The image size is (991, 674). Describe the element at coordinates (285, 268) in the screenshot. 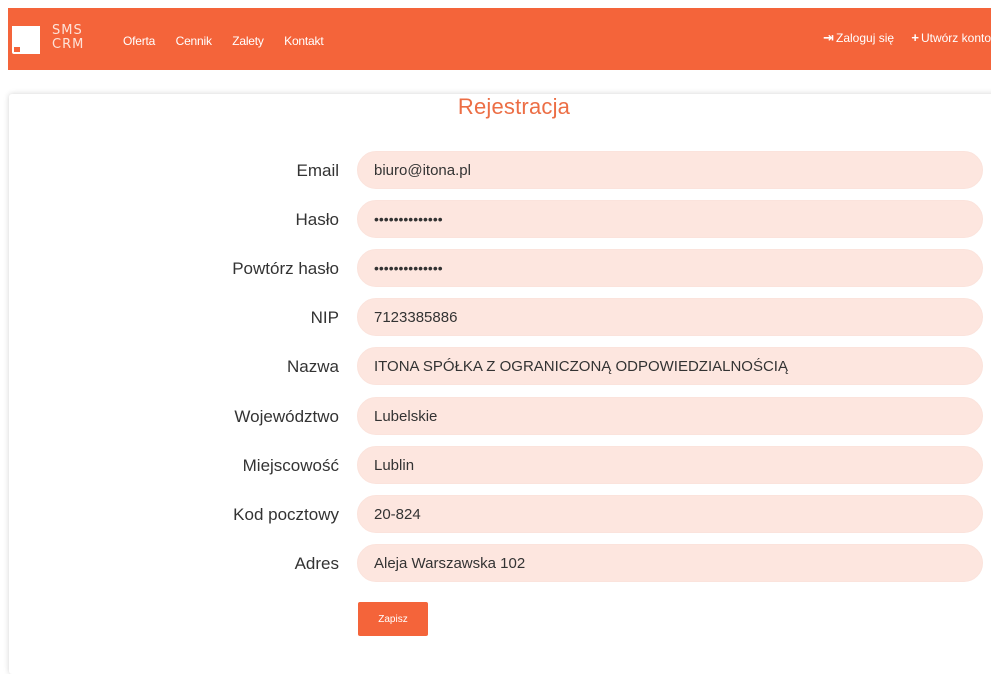

I see `repeat-password-label: Powtórz hasło` at that location.